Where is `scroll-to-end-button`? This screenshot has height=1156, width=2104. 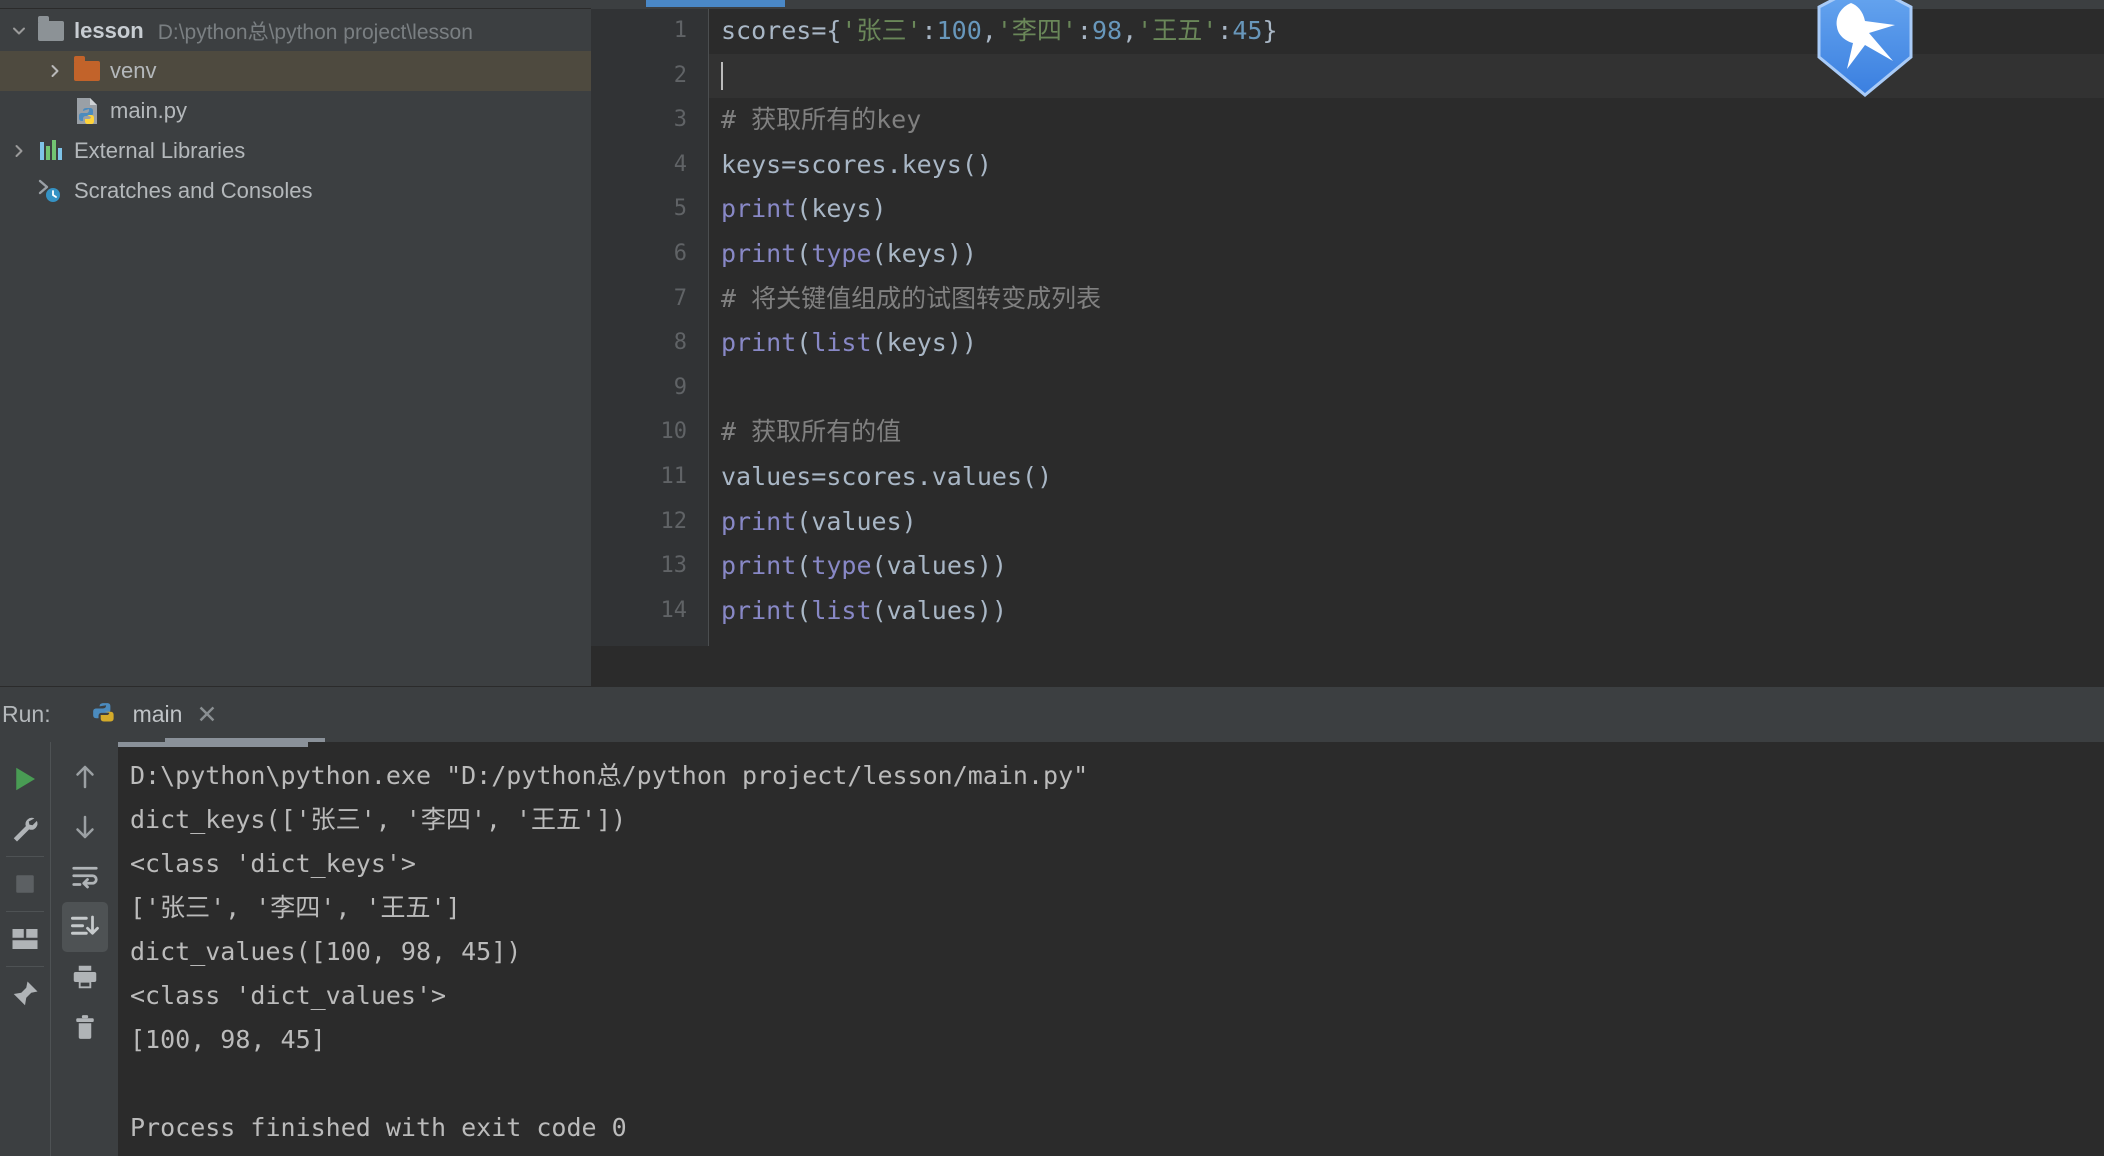 scroll-to-end-button is located at coordinates (84, 927).